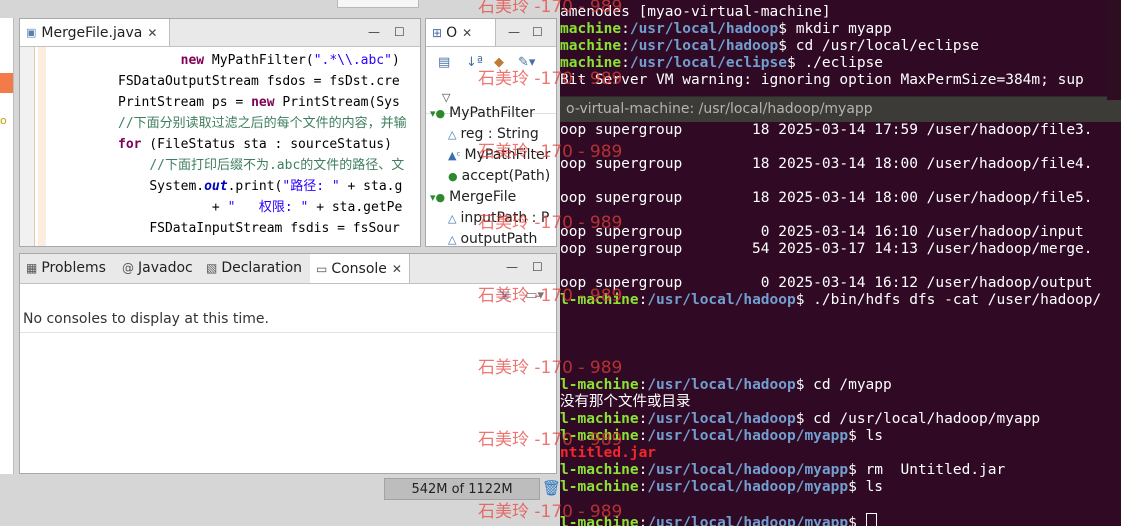 This screenshot has height=526, width=1121. Describe the element at coordinates (259, 61) in the screenshot. I see `code-line: new MyPathFilter(".*\\.abc")` at that location.